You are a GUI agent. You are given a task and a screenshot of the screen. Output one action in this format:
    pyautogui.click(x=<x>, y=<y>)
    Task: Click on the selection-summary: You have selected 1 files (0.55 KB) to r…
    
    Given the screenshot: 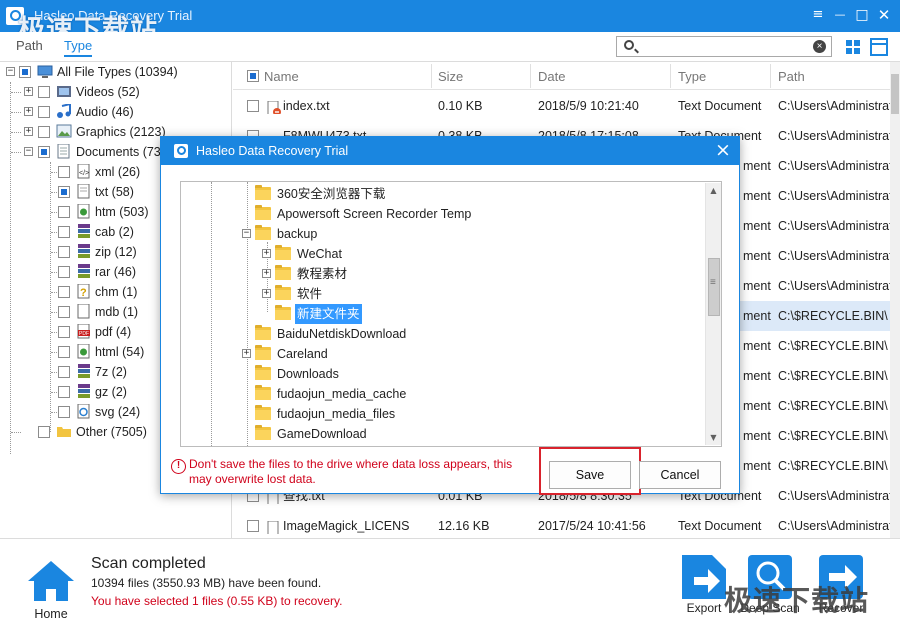 What is the action you would take?
    pyautogui.click(x=217, y=601)
    